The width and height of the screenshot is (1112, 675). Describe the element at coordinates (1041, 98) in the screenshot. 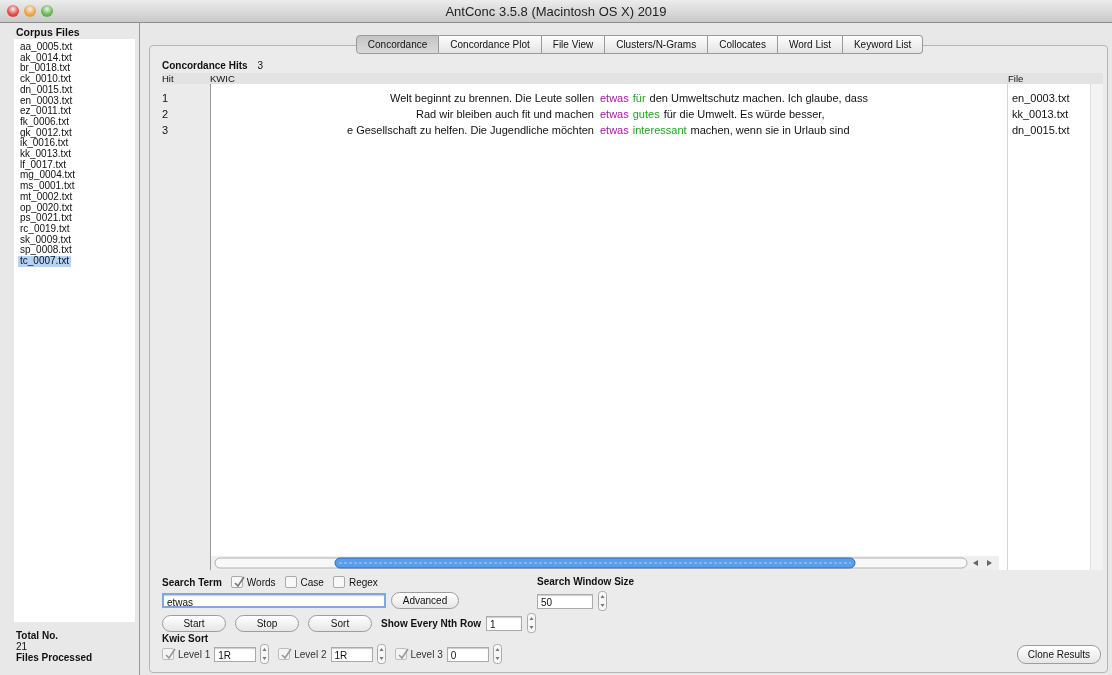

I see `file-name: en_0003.txt` at that location.